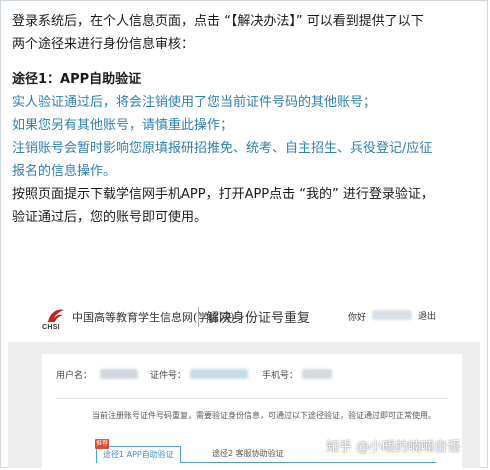 The height and width of the screenshot is (470, 490). What do you see at coordinates (280, 376) in the screenshot?
I see `phone-label: 手机号：` at bounding box center [280, 376].